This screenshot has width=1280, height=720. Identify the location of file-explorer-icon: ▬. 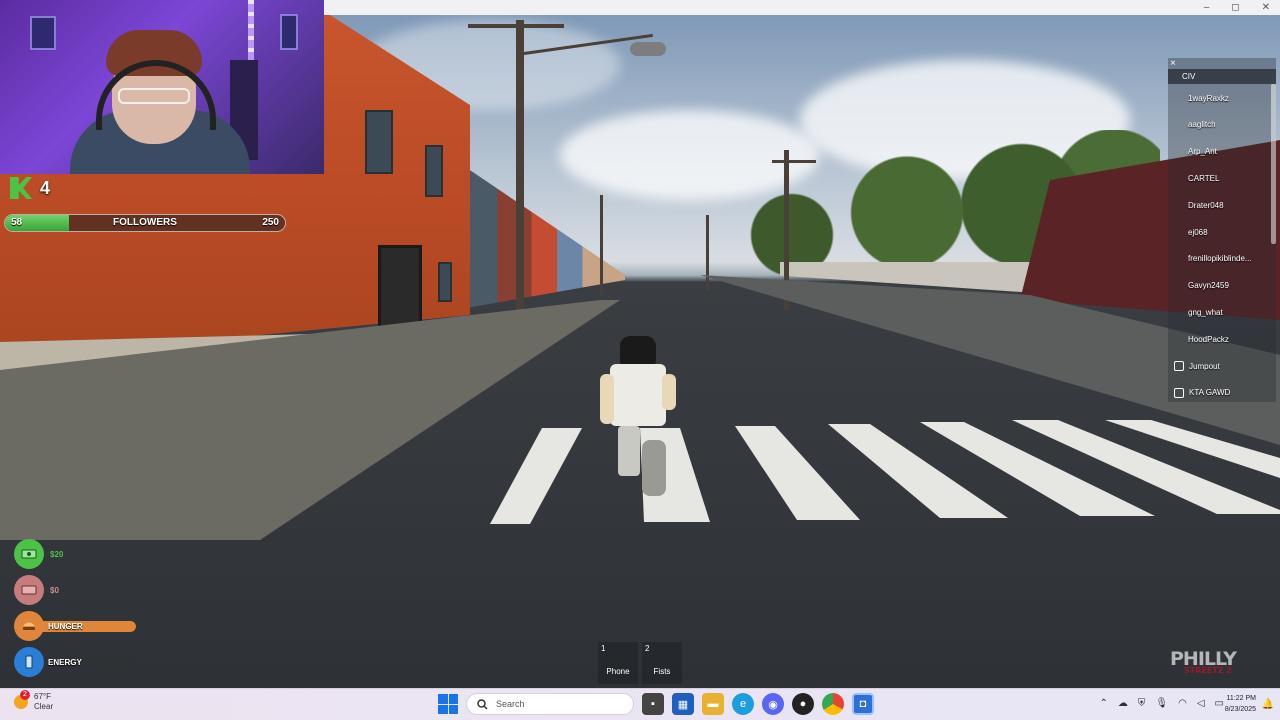
(713, 704).